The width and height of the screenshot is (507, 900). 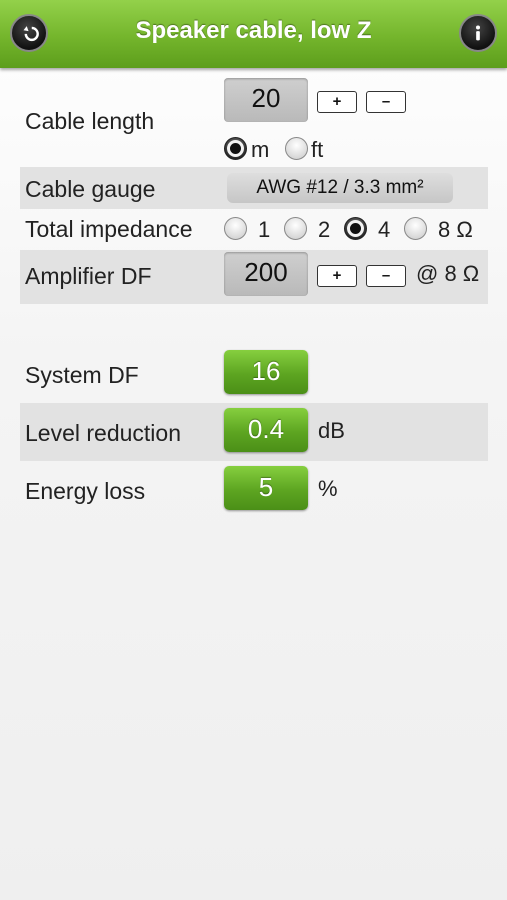 I want to click on impedance-4-radio, so click(x=355, y=228).